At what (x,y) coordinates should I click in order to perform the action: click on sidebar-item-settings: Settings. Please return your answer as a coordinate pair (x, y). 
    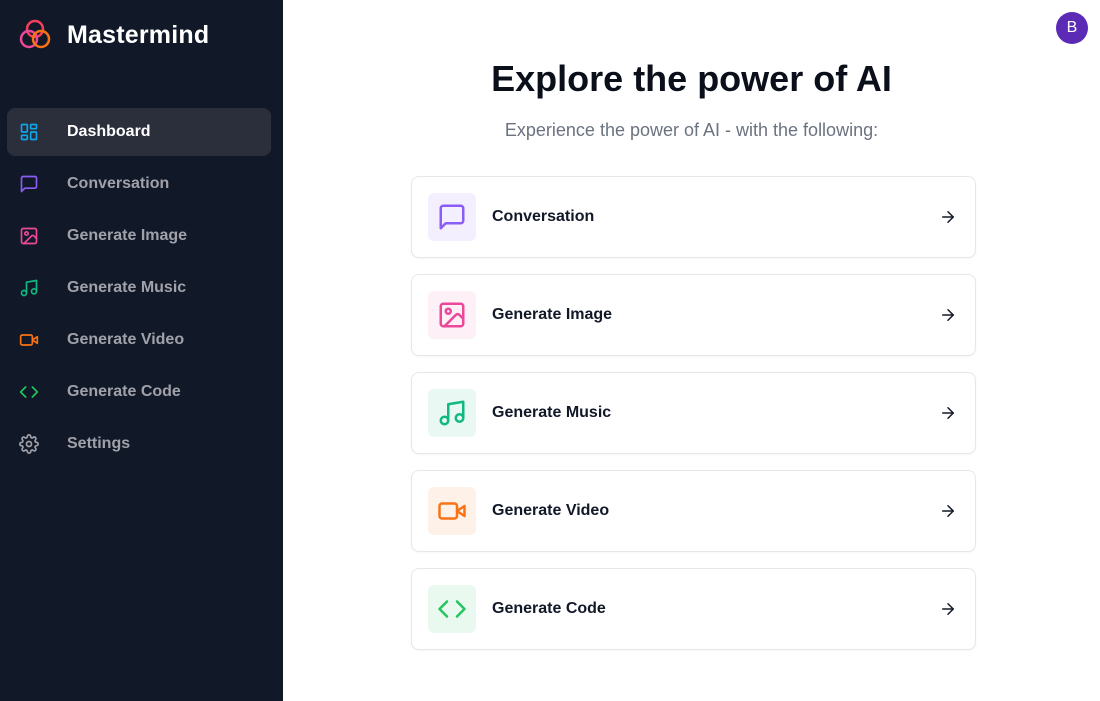
    Looking at the image, I should click on (139, 444).